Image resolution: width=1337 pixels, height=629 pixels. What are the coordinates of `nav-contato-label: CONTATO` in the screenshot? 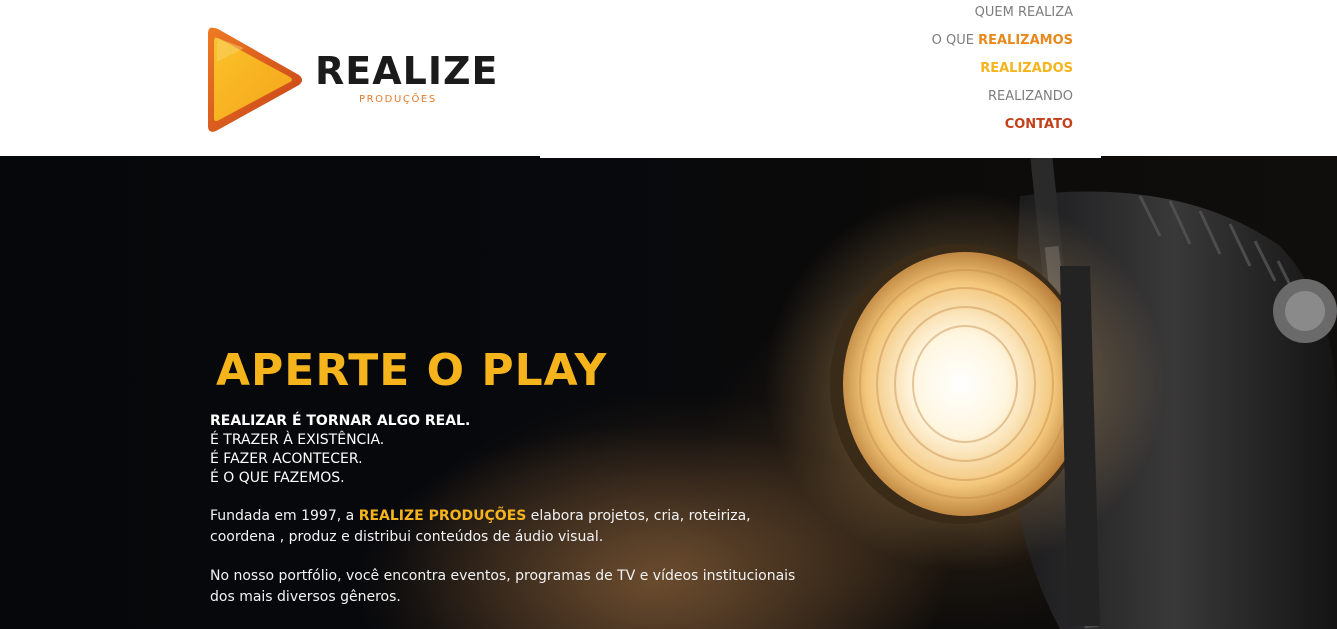 It's located at (1038, 124).